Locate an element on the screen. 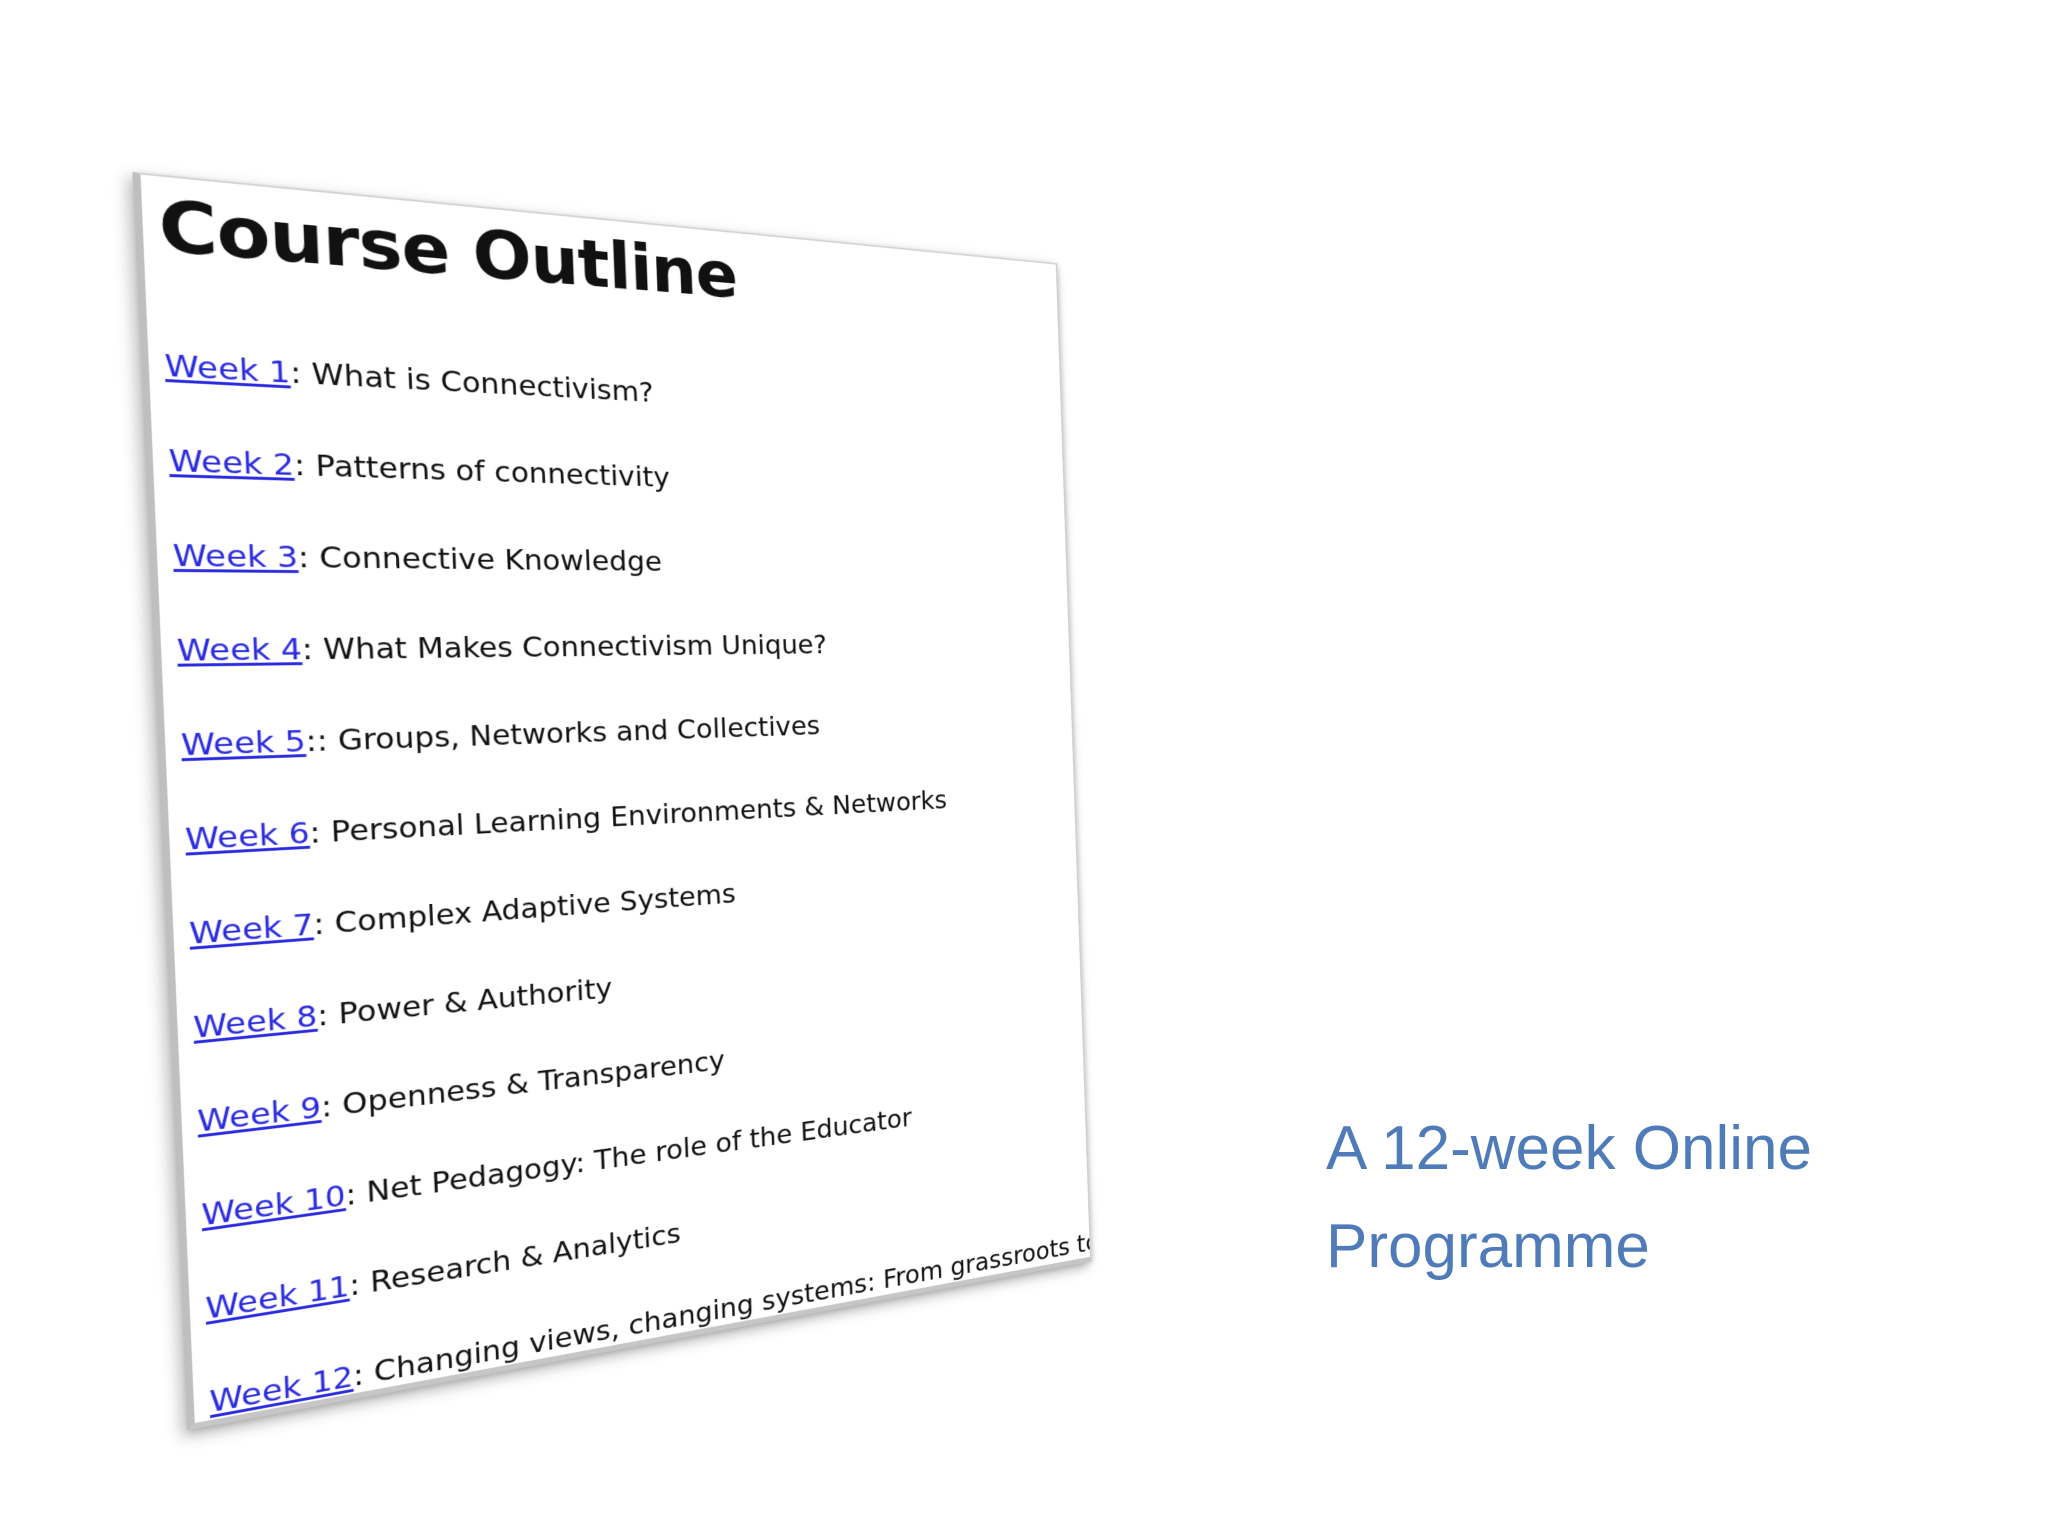 The height and width of the screenshot is (1536, 2048). week-topic: What is Connectivism? is located at coordinates (483, 382).